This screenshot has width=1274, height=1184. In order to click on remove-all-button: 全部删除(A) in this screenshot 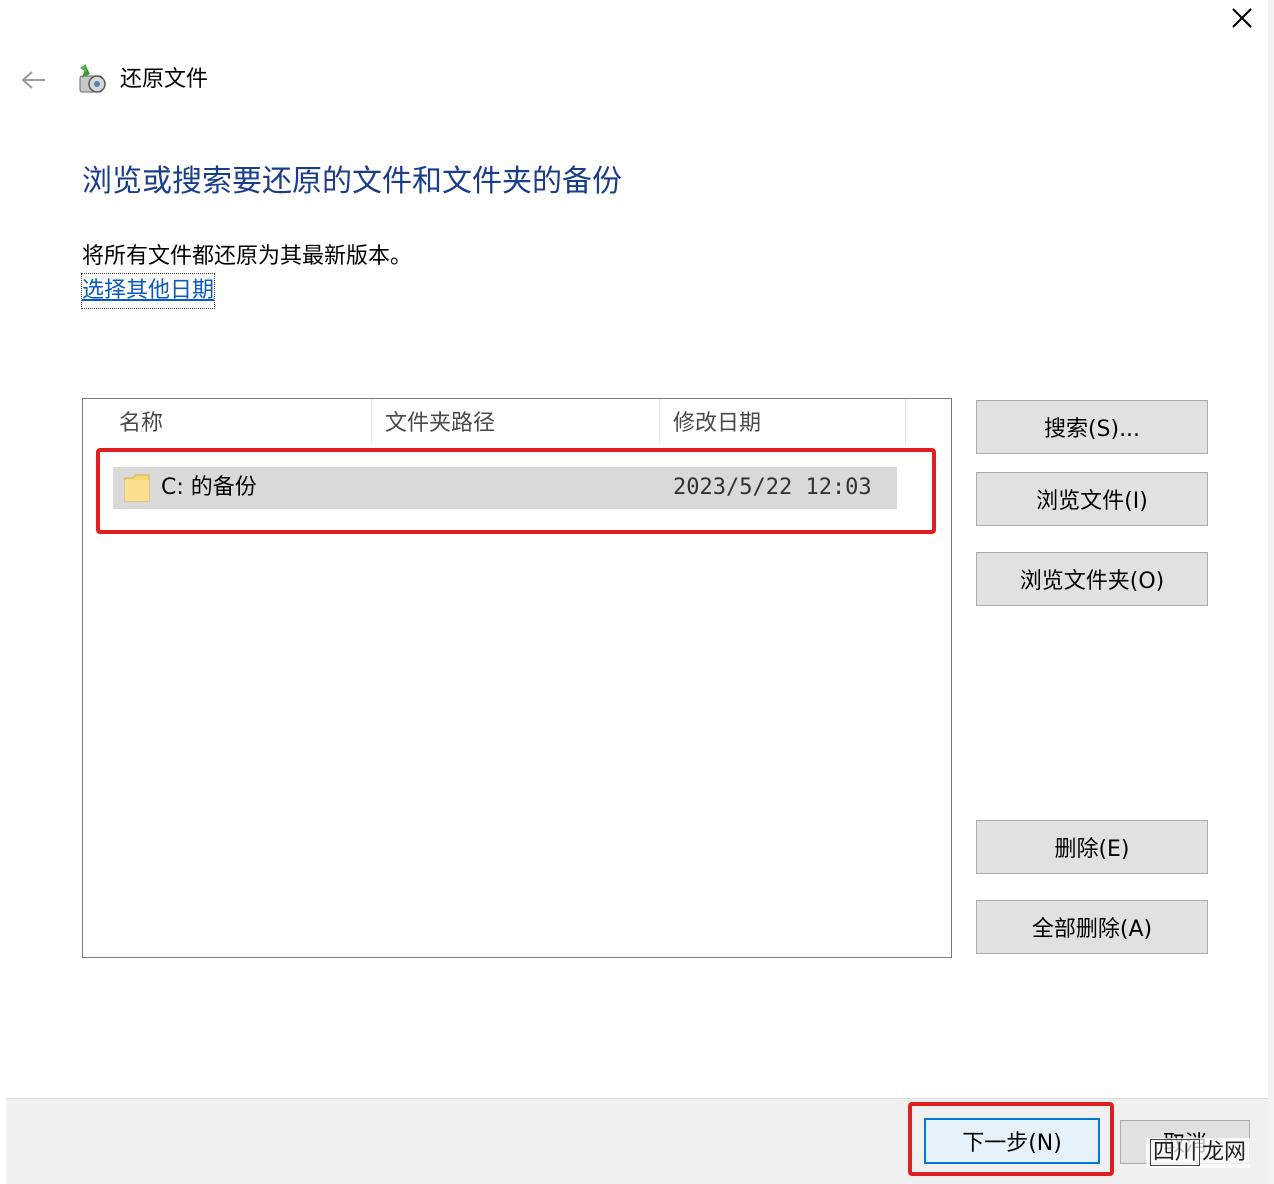, I will do `click(1092, 927)`.